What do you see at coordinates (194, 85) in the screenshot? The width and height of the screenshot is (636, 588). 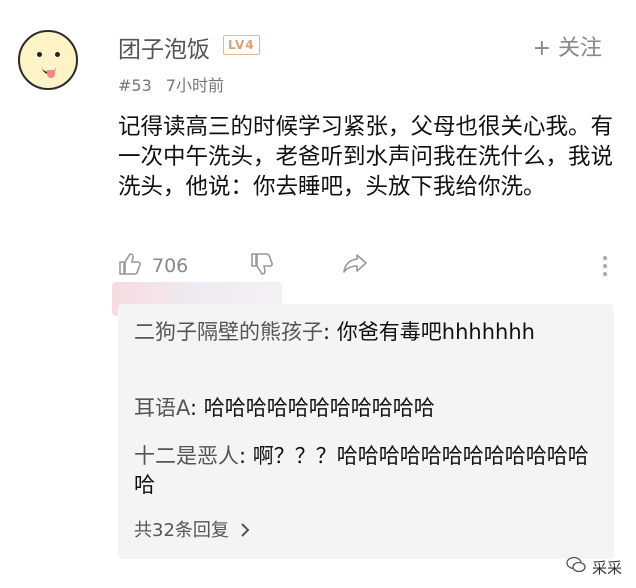 I see `timestamp: 7小时前` at bounding box center [194, 85].